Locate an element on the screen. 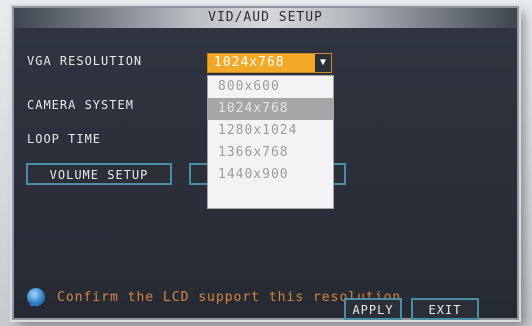 The height and width of the screenshot is (326, 532). vga-resolution-value: 1024x768 is located at coordinates (249, 62).